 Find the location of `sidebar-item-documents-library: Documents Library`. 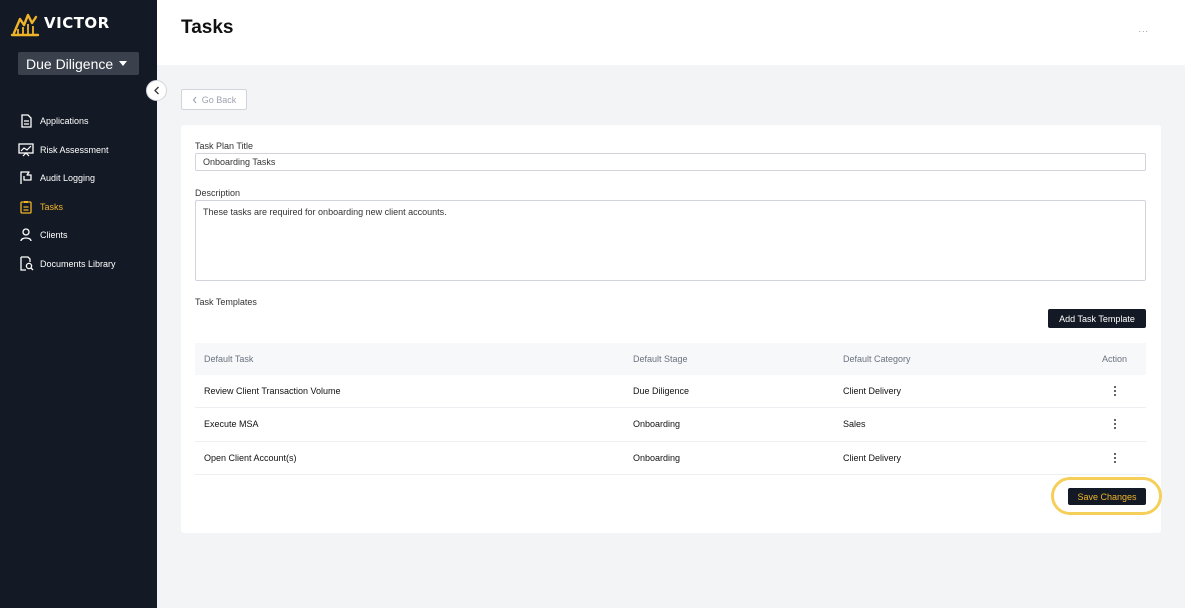

sidebar-item-documents-library: Documents Library is located at coordinates (85, 264).